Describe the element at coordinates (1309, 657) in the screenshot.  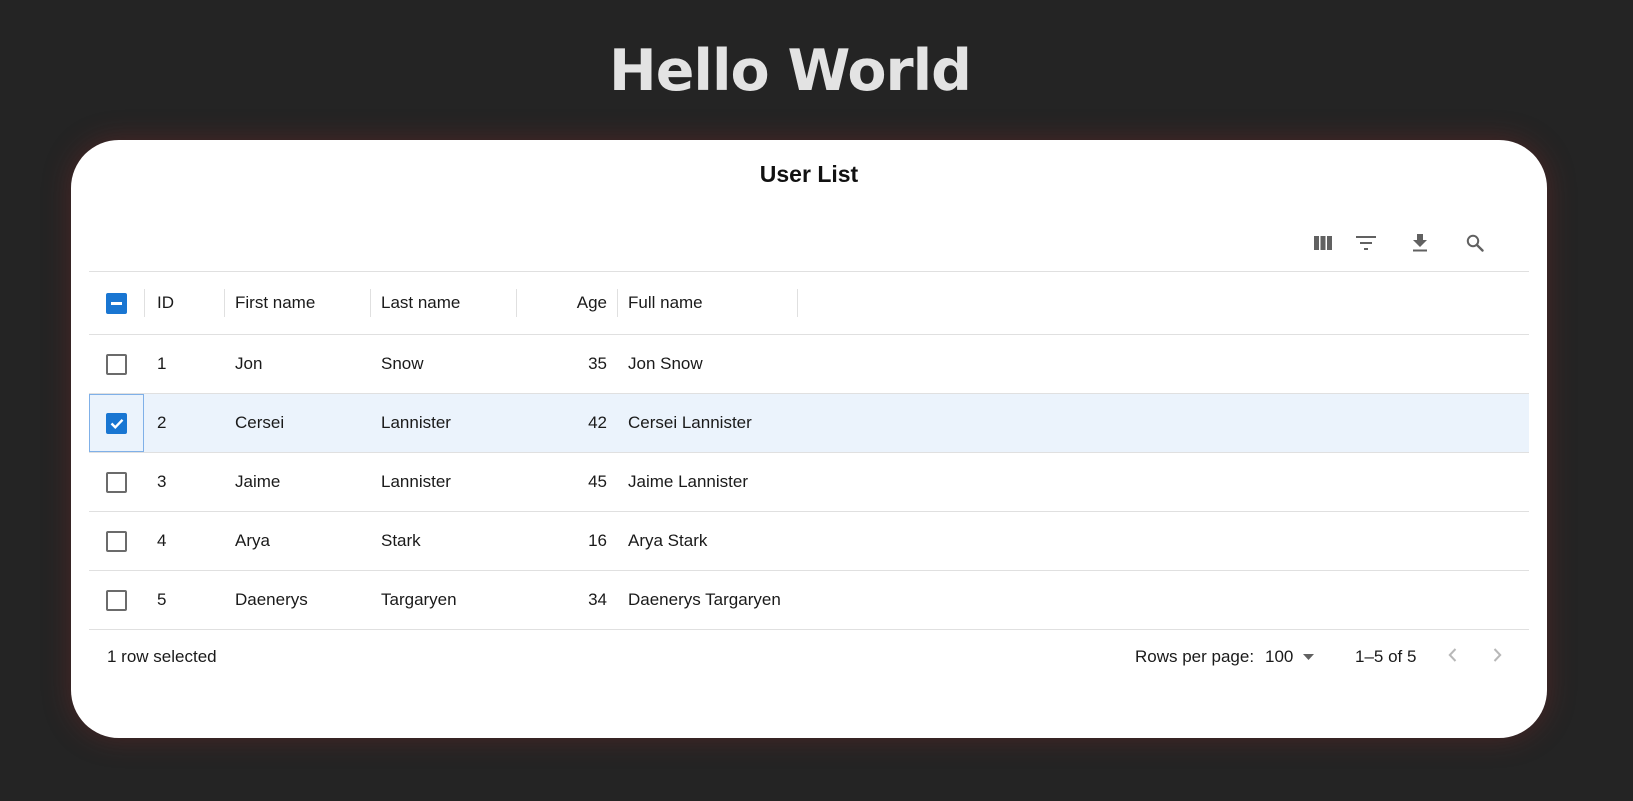
I see `caret-down-icon` at that location.